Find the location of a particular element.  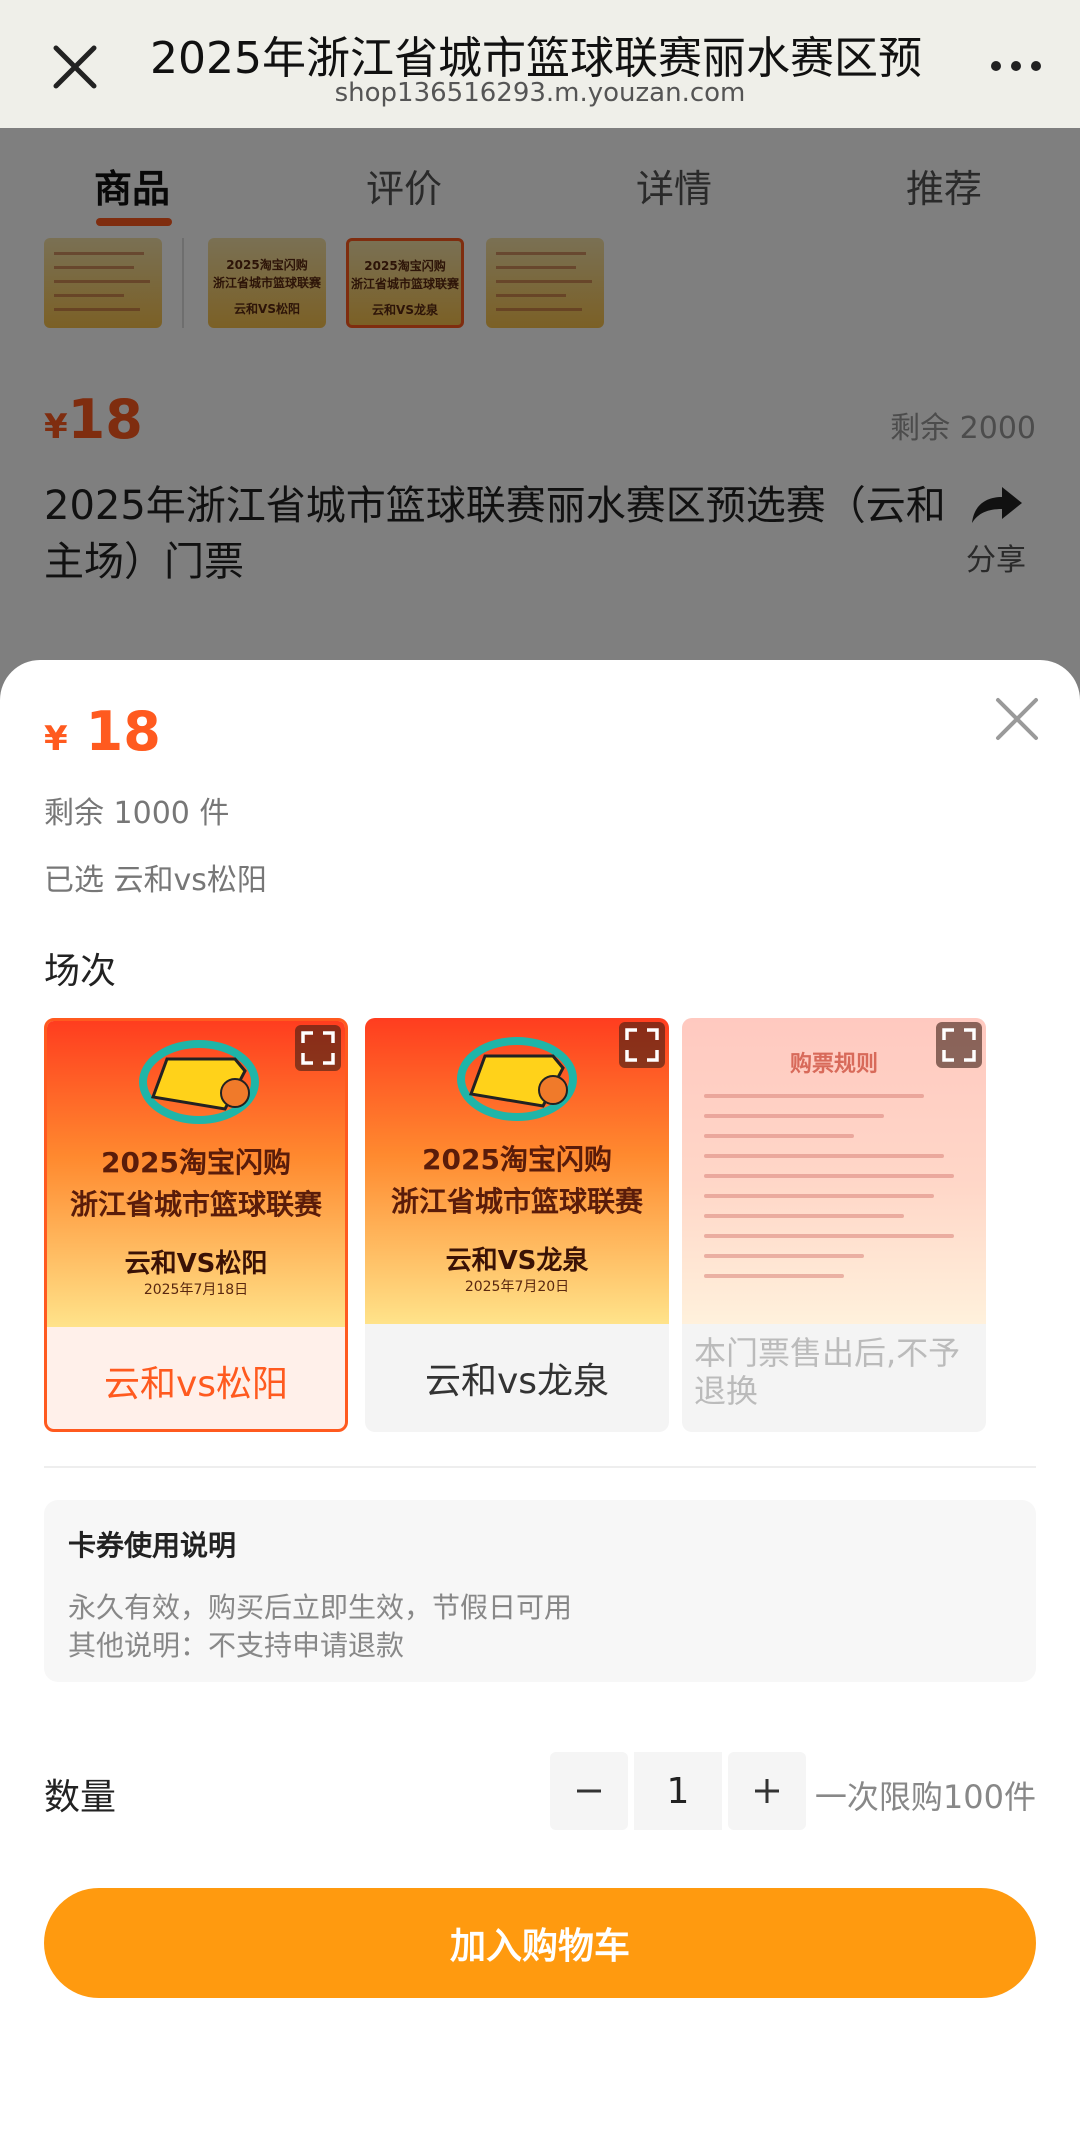

sheet-price: ¥18 is located at coordinates (102, 731).